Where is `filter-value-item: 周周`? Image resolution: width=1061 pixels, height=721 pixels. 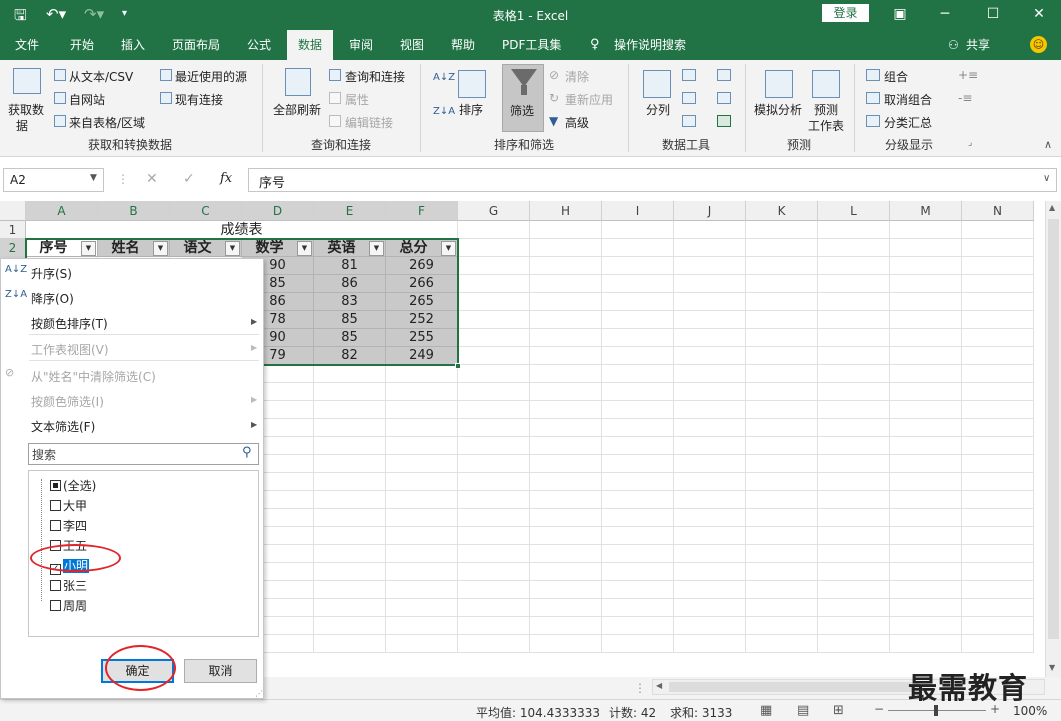
filter-value-item: 周周 is located at coordinates (68, 605).